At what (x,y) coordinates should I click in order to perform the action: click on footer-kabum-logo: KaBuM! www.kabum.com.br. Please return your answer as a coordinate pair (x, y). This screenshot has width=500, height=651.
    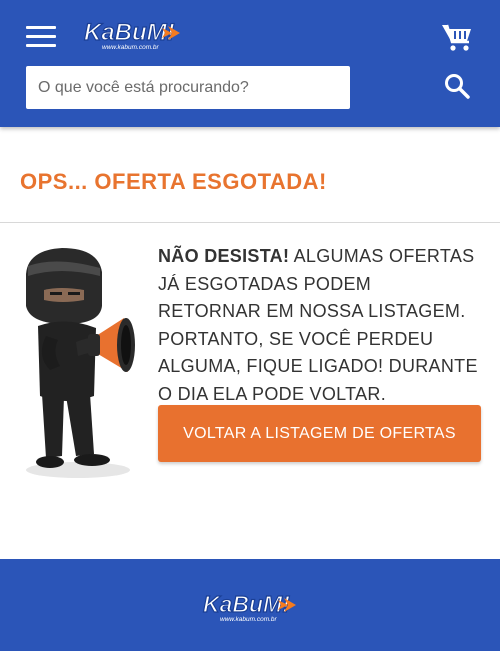
    Looking at the image, I should click on (250, 608).